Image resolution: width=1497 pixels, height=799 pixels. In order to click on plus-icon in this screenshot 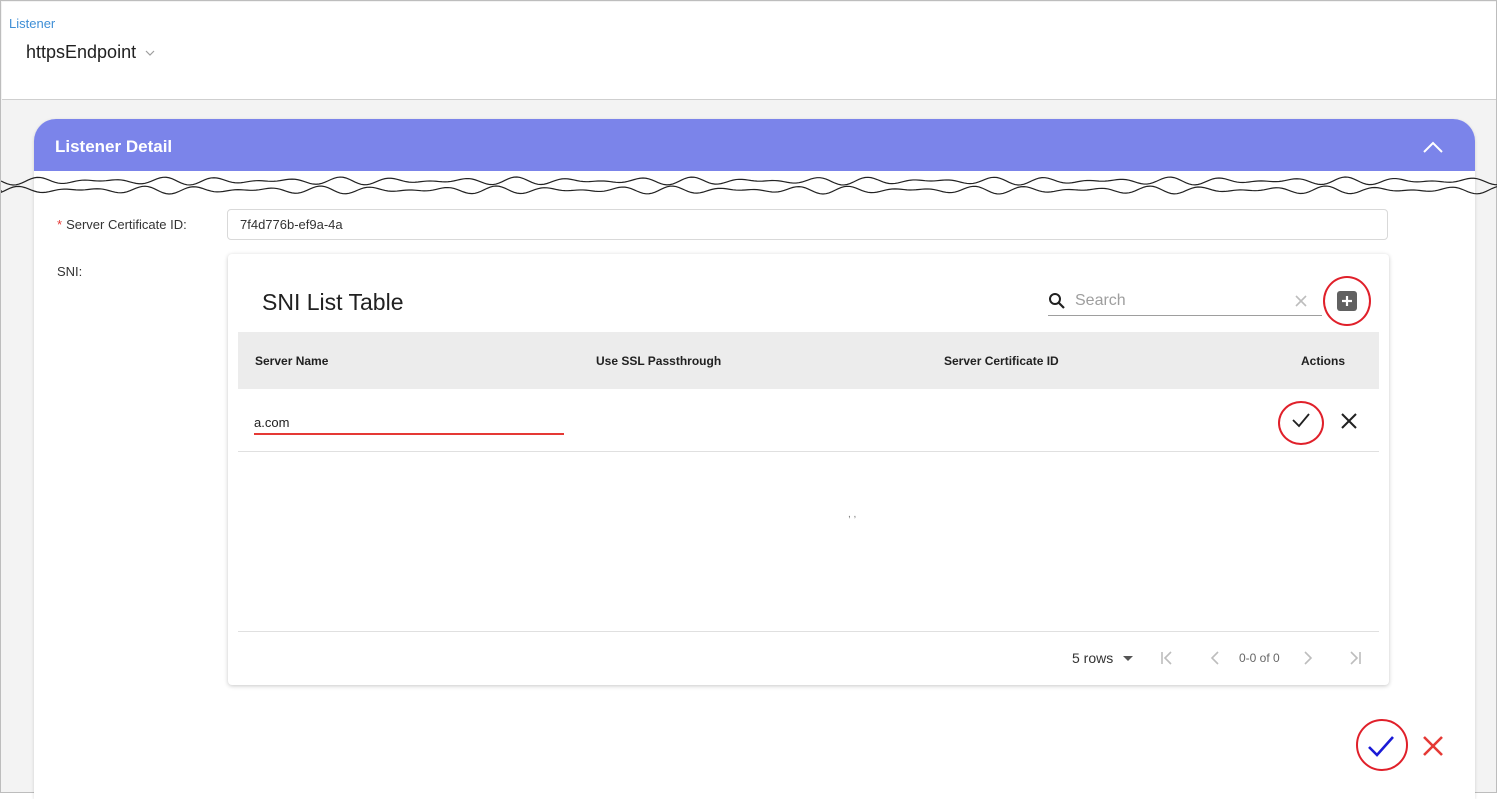, I will do `click(1347, 301)`.